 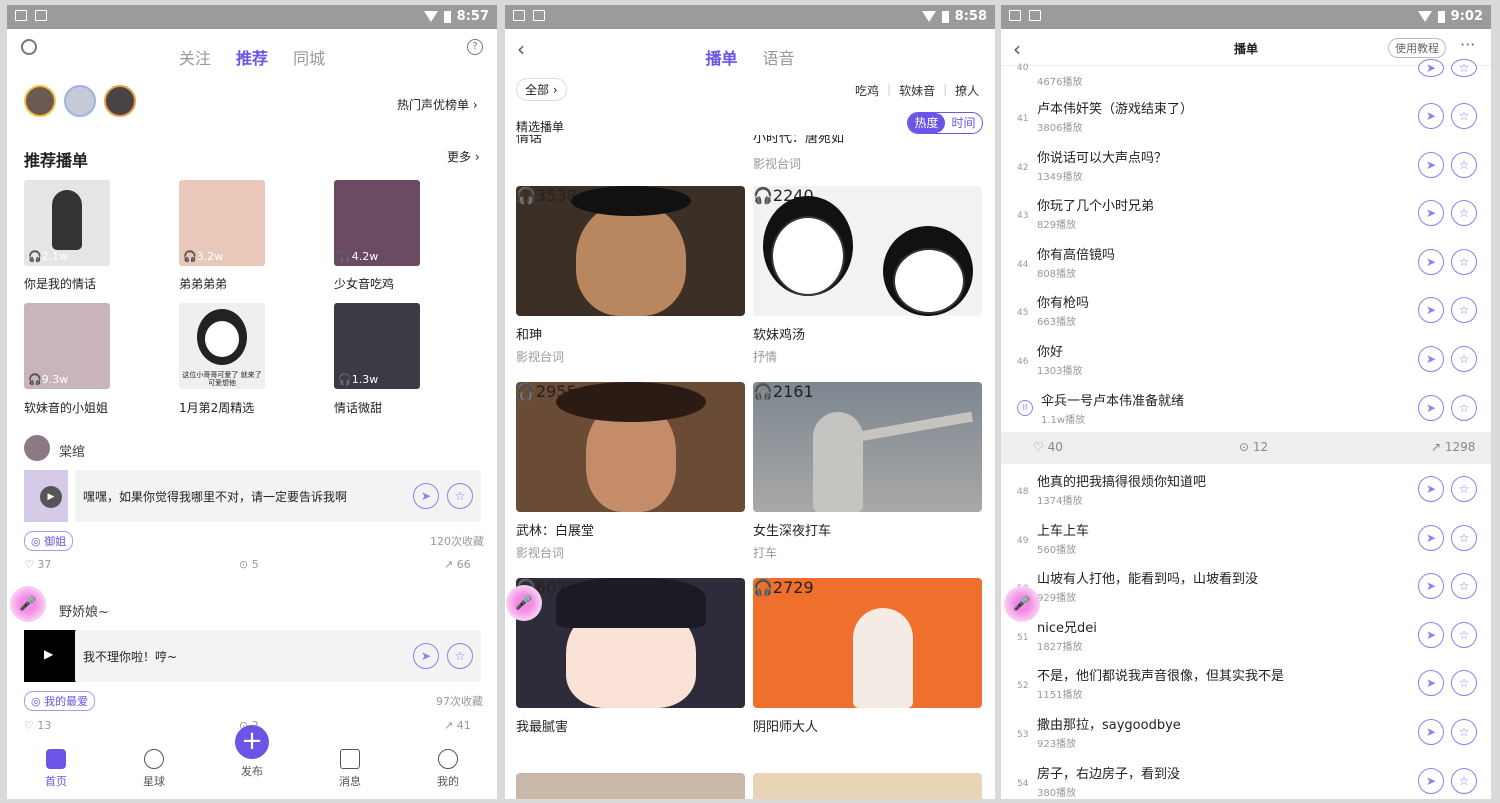 I want to click on audio-row: 45 你有枪吗 663播放 ➤ ☆, so click(x=1246, y=312).